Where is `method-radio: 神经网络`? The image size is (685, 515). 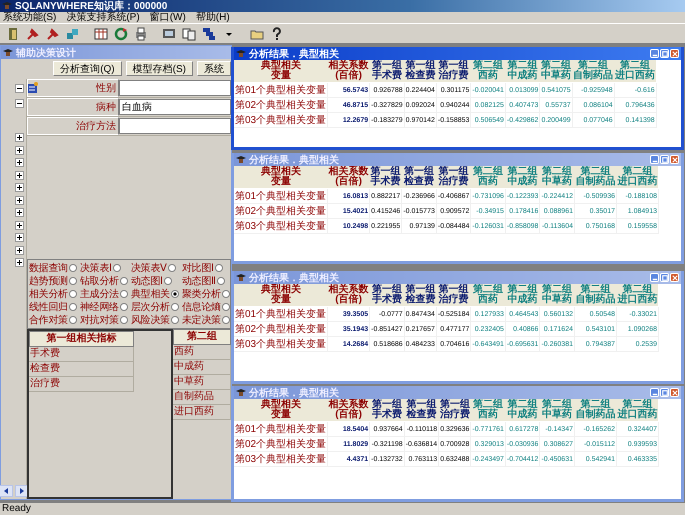 method-radio: 神经网络 is located at coordinates (105, 307).